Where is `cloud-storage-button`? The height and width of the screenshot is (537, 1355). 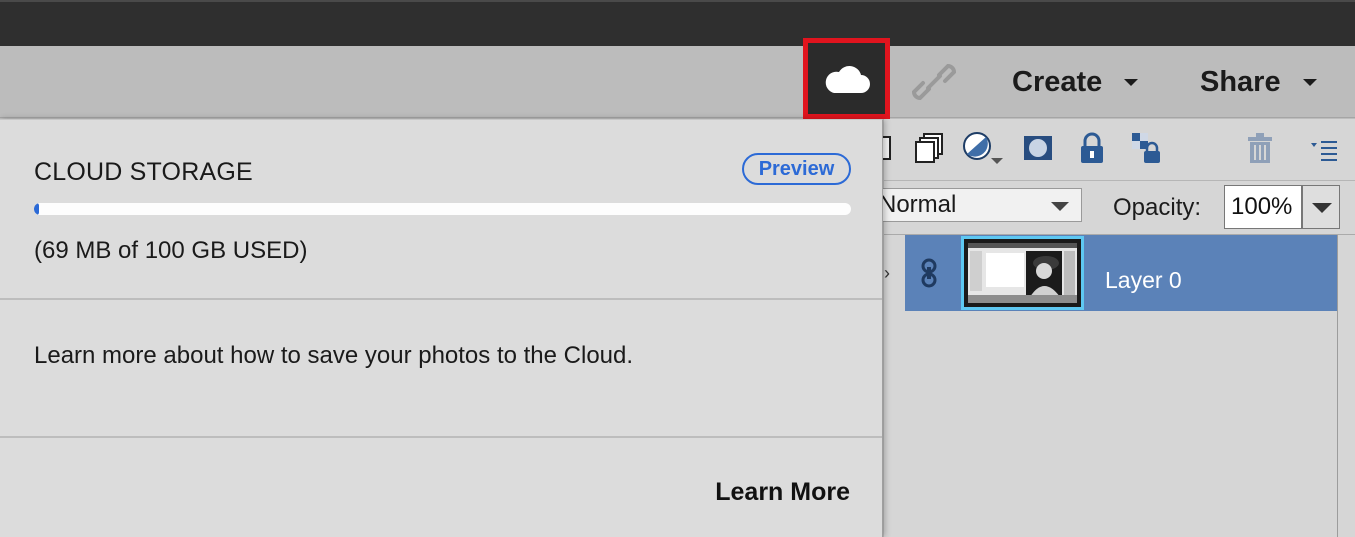 cloud-storage-button is located at coordinates (846, 78).